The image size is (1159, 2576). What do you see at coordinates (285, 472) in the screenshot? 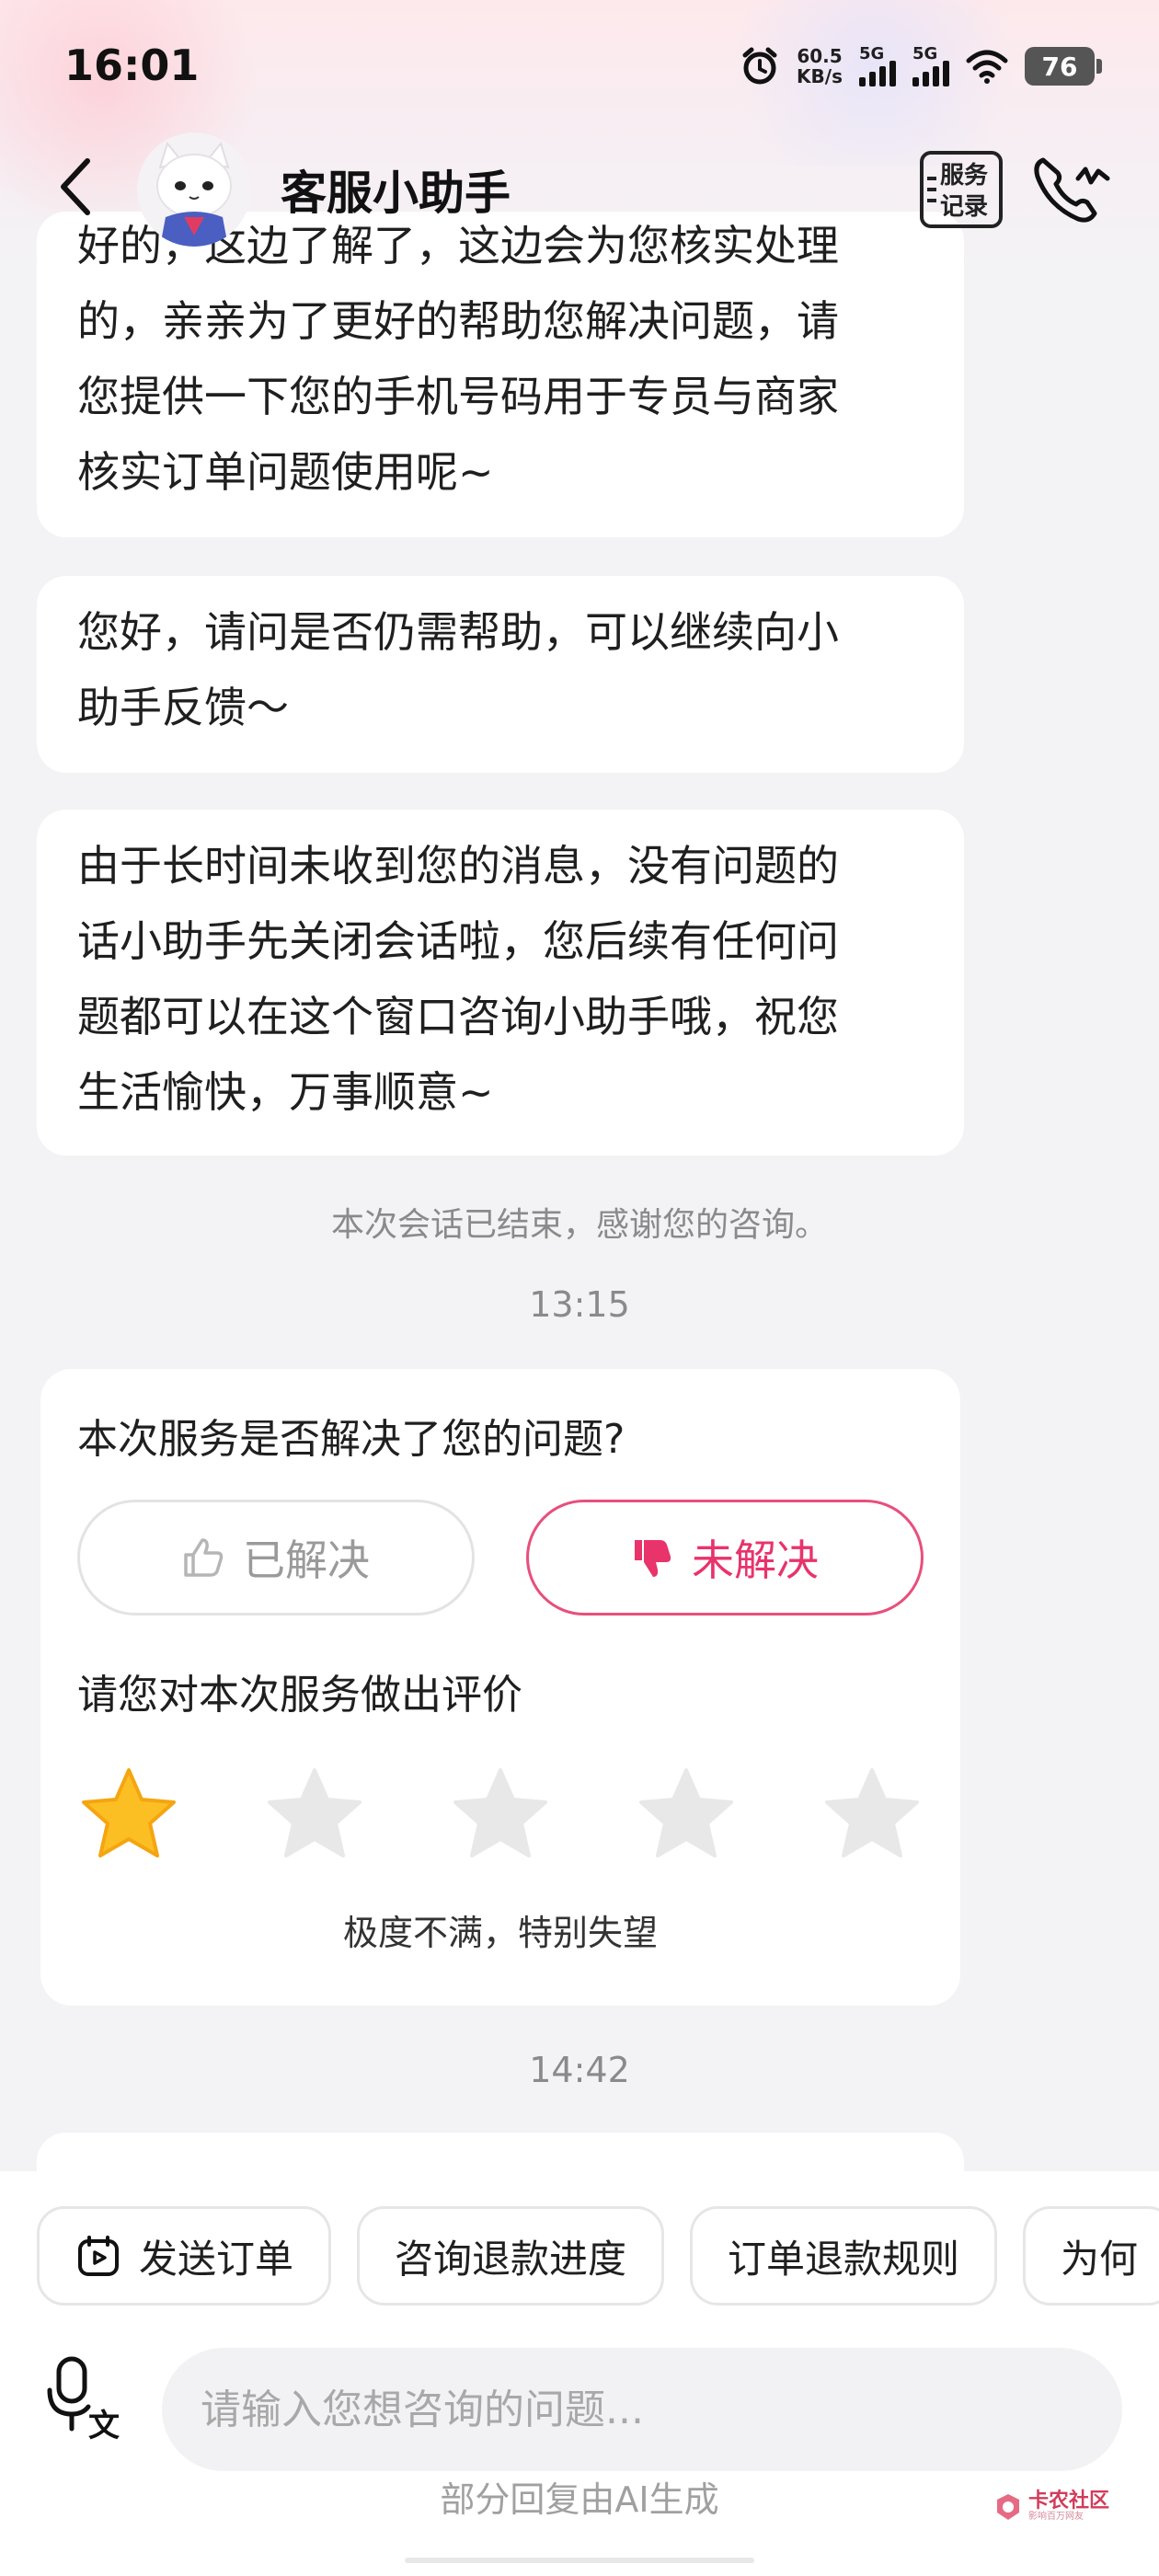
I see `message-line: 核实订单问题使用呢~` at bounding box center [285, 472].